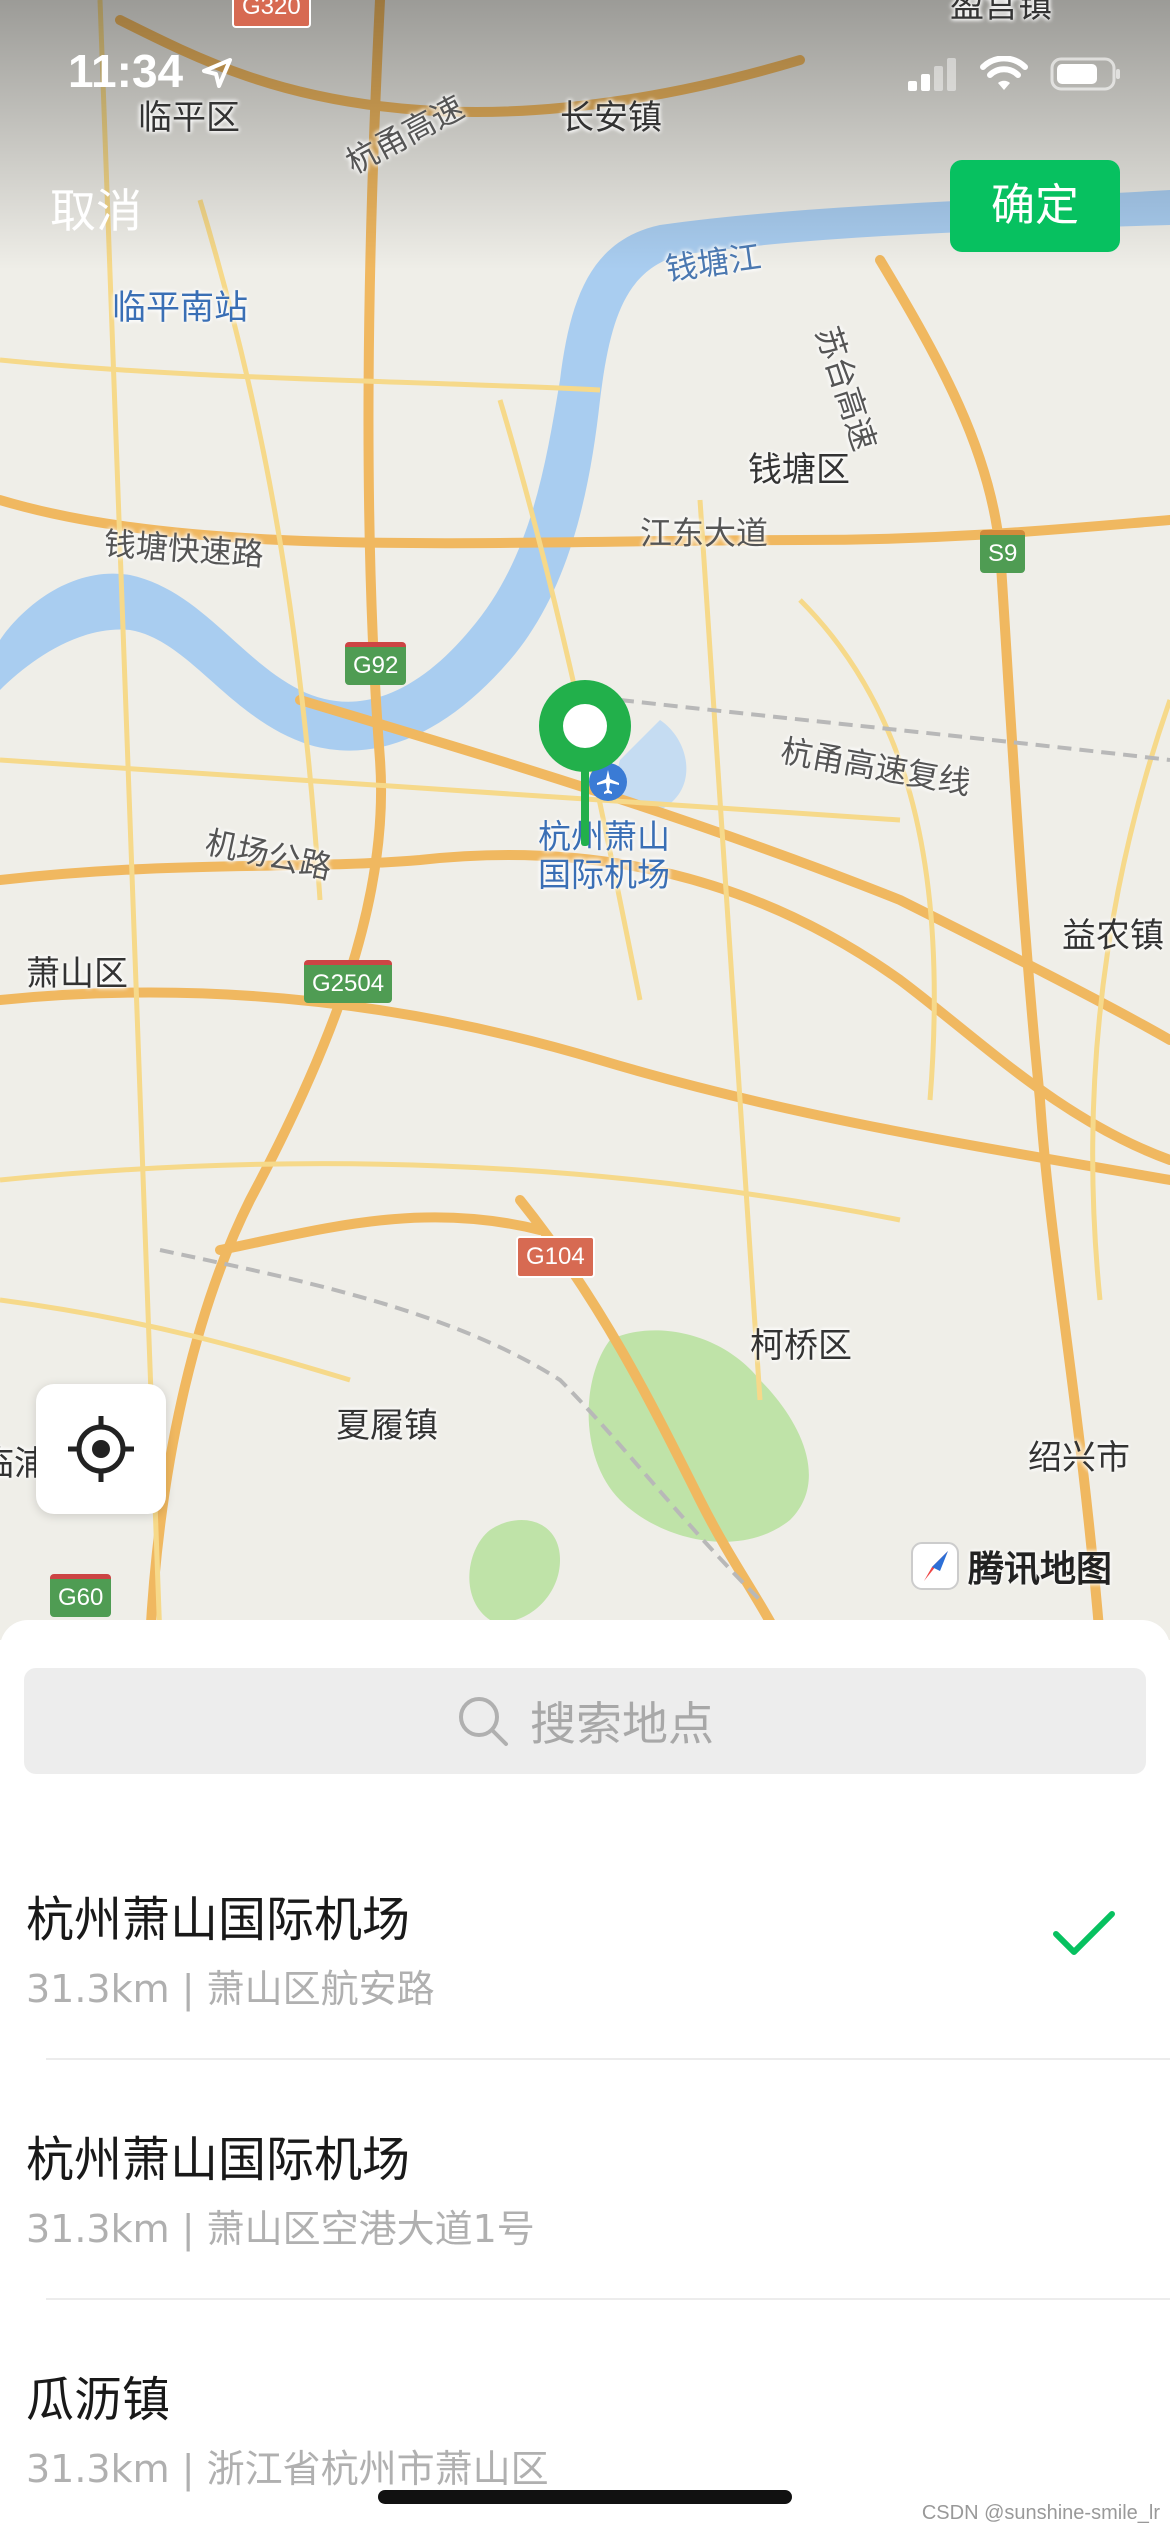 This screenshot has height=2532, width=1170. I want to click on result-subtitle: 31.3km | 萧山区空港大道1号, so click(280, 2229).